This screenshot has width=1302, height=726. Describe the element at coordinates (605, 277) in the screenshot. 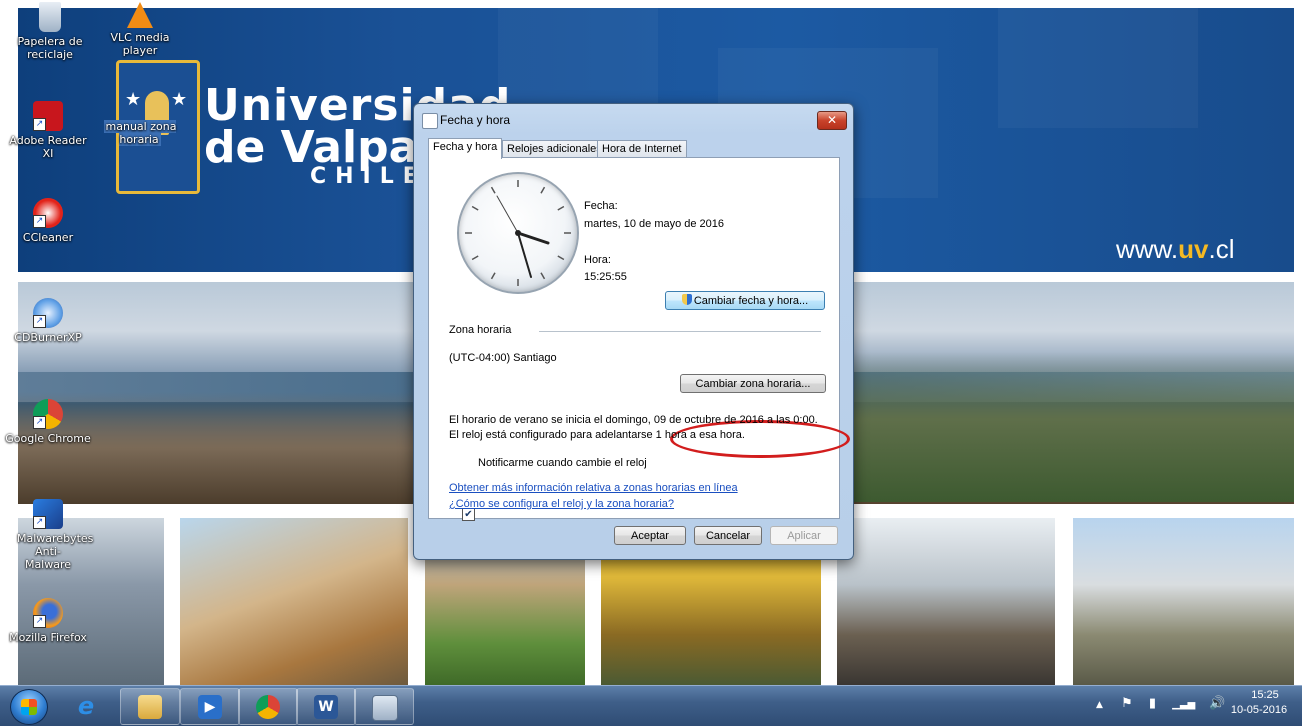

I see `time-value: 15:25:55` at that location.